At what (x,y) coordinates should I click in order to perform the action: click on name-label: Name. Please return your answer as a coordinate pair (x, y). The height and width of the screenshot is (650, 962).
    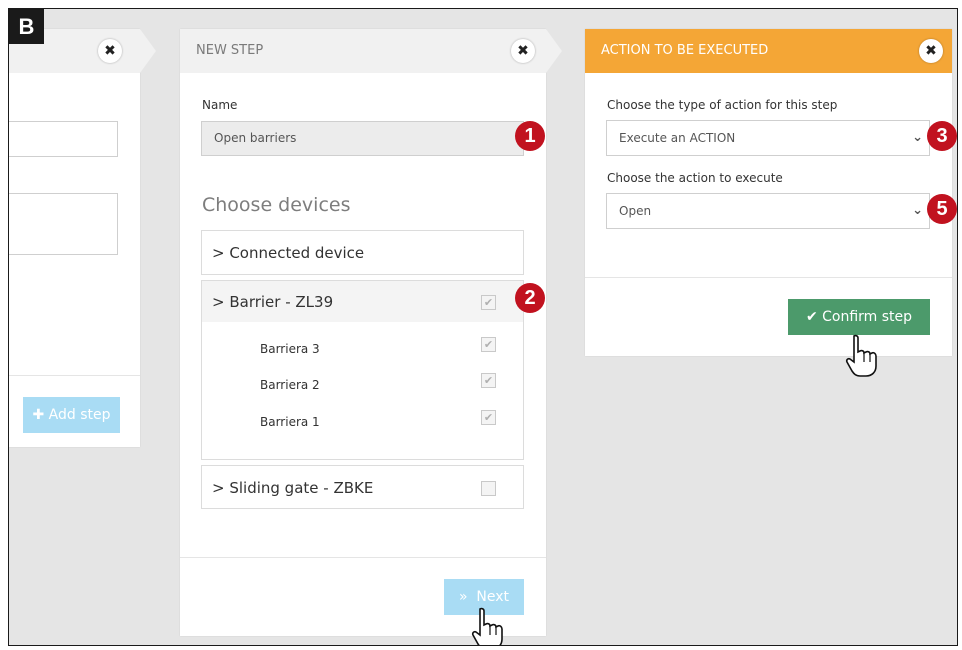
    Looking at the image, I should click on (220, 105).